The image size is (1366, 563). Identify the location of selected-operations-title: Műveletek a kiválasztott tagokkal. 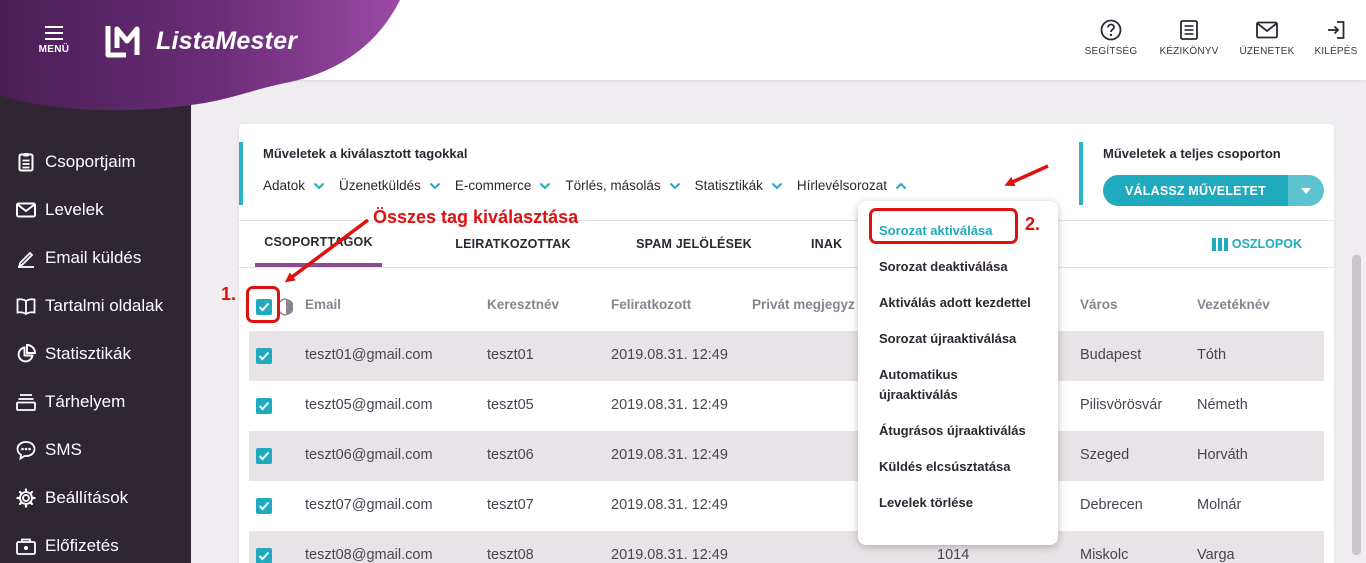
(365, 153).